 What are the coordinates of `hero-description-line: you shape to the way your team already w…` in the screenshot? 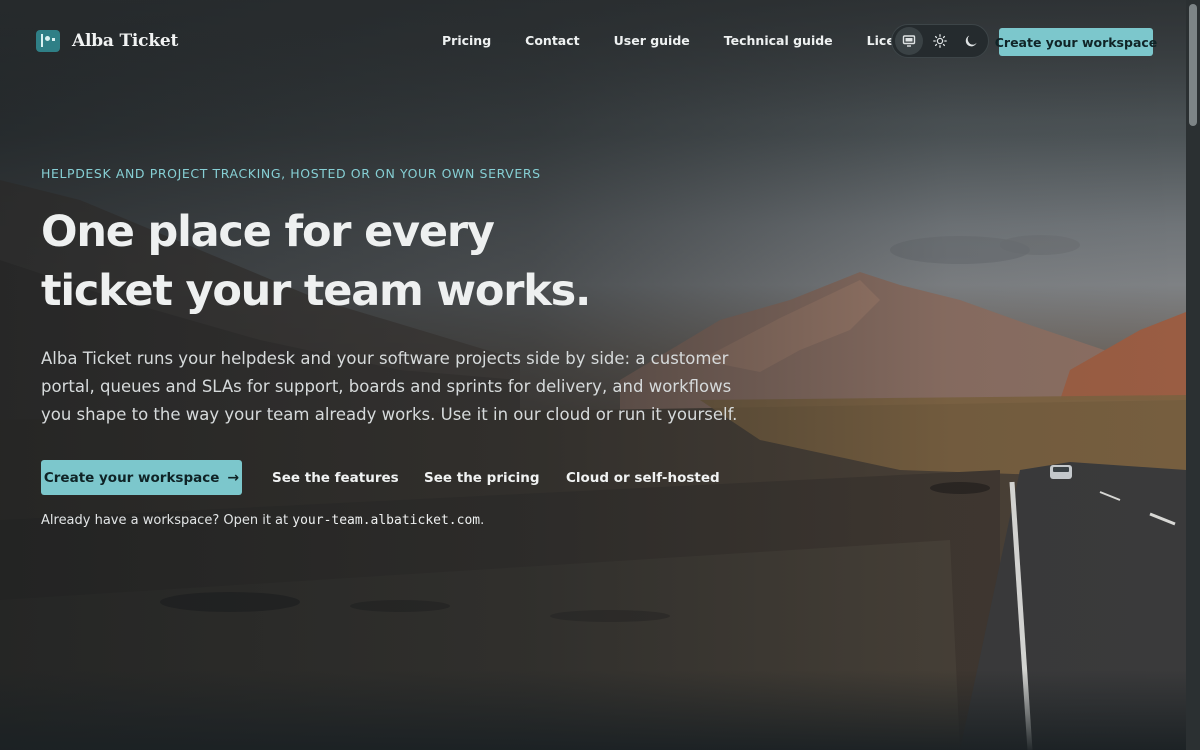 It's located at (389, 414).